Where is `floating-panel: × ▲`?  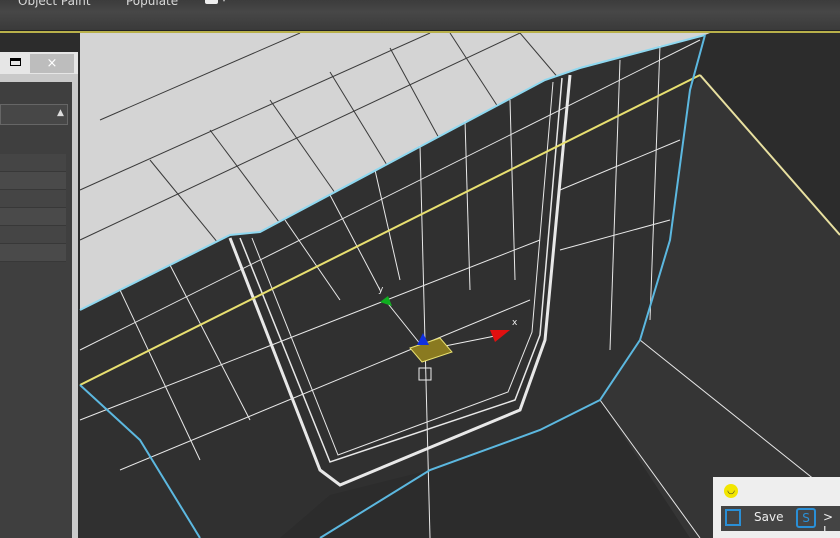
floating-panel: × ▲ is located at coordinates (39, 295).